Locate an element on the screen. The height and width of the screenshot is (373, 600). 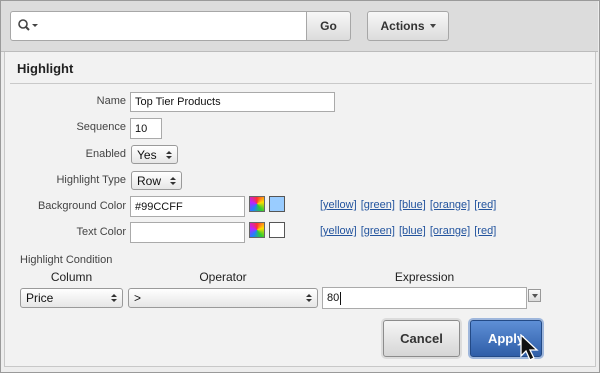
search-icon is located at coordinates (28, 26).